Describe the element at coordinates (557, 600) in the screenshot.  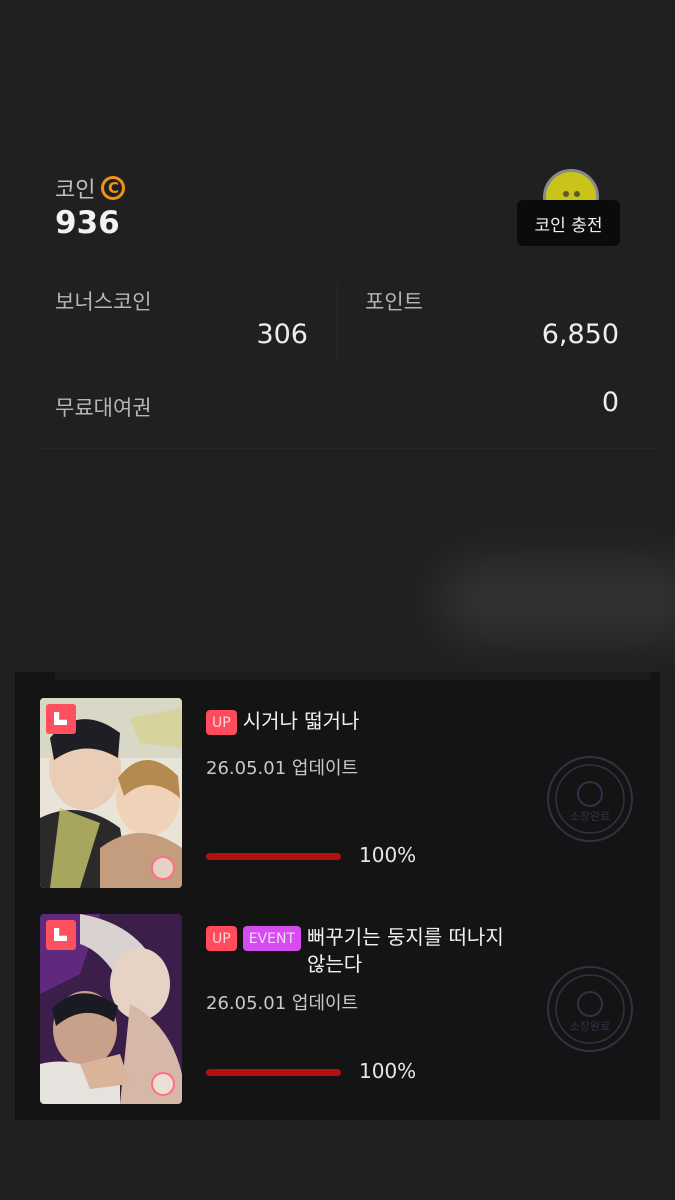
I see `blurred-overlay` at that location.